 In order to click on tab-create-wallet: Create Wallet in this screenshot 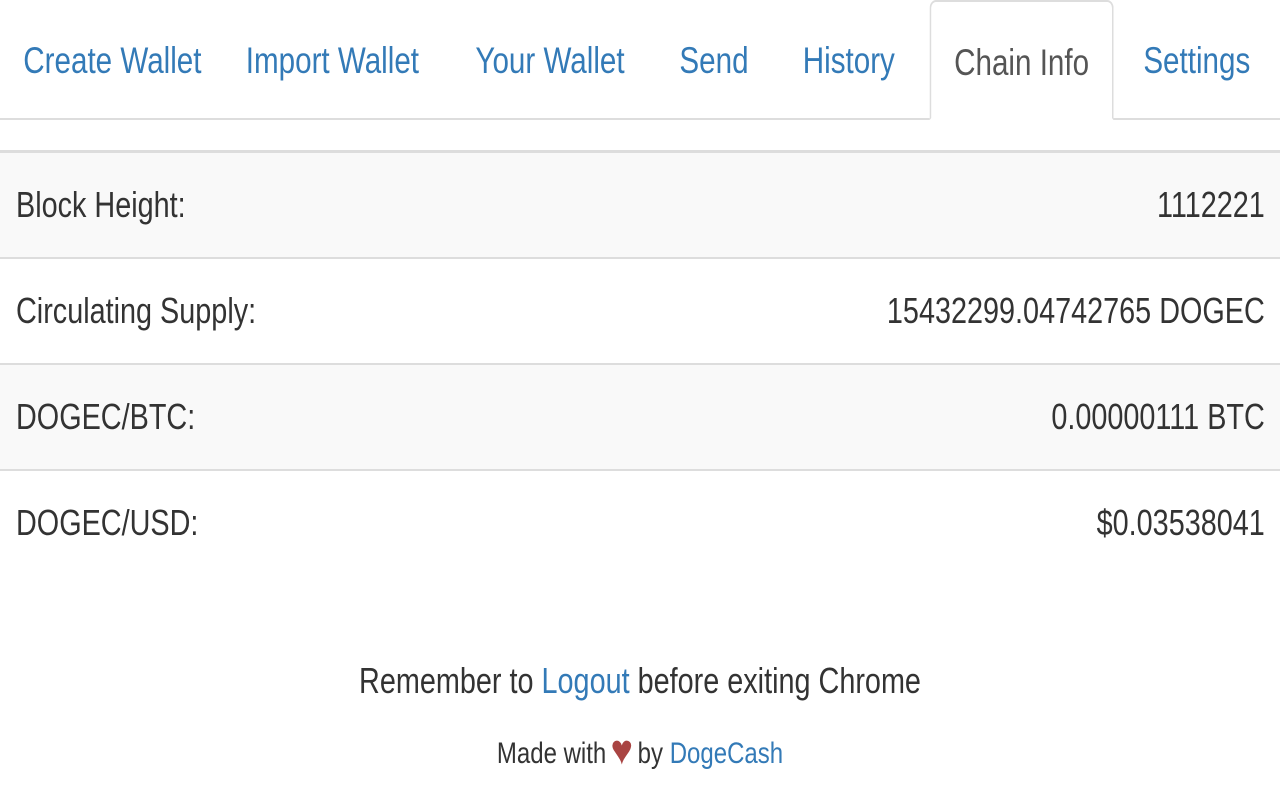, I will do `click(112, 60)`.